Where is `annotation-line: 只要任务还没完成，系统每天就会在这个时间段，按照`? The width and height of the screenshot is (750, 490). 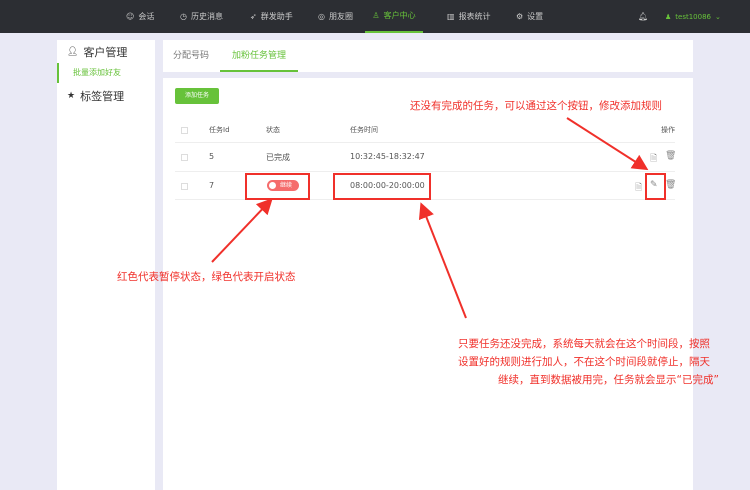
annotation-line: 只要任务还没完成，系统每天就会在这个时间段，按照 is located at coordinates (584, 344).